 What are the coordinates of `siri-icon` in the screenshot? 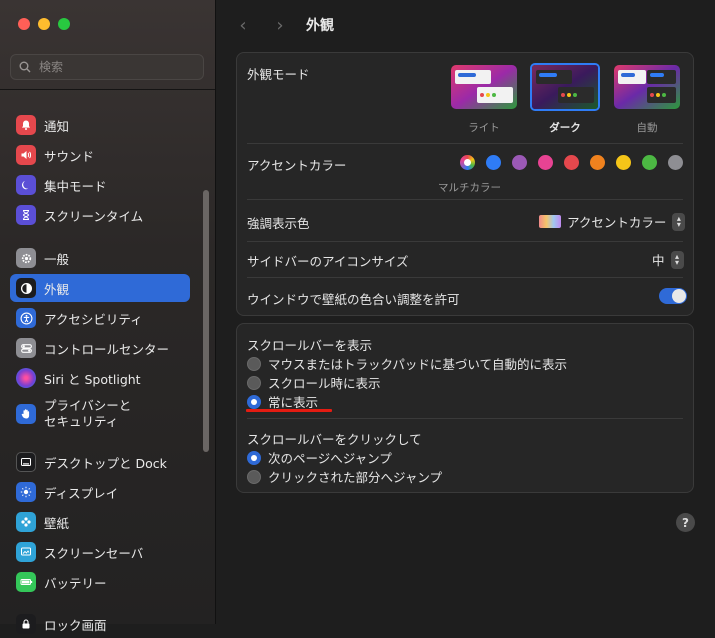 It's located at (26, 378).